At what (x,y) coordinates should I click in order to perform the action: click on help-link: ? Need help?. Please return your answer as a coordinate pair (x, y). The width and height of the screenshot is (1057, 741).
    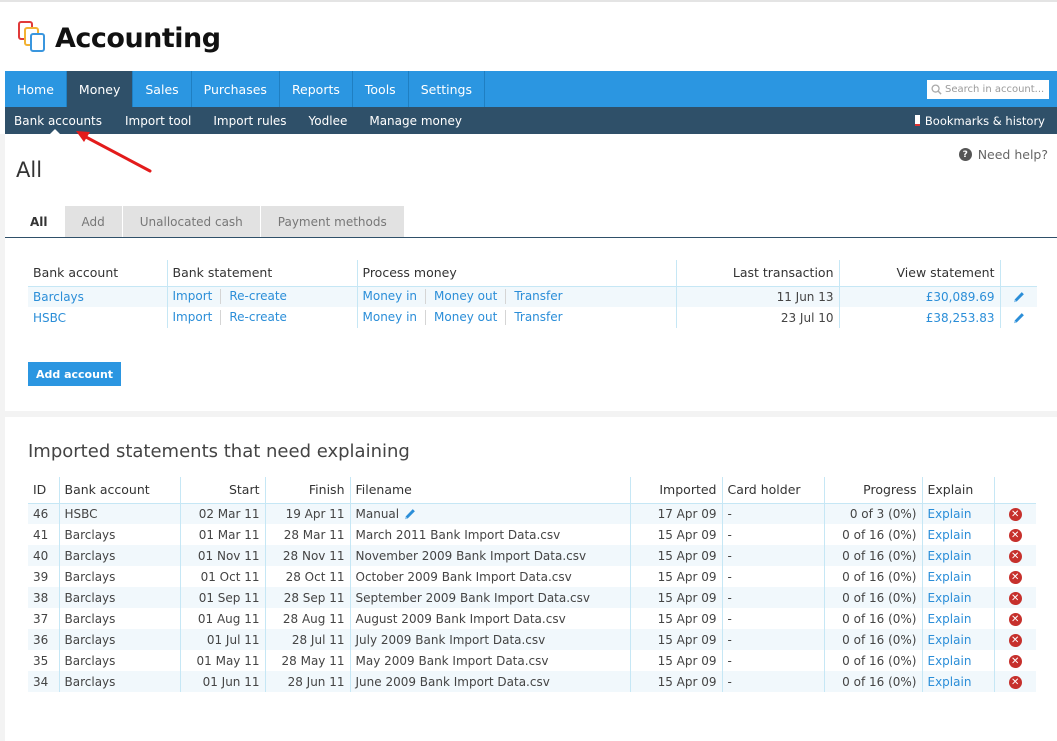
    Looking at the image, I should click on (1003, 154).